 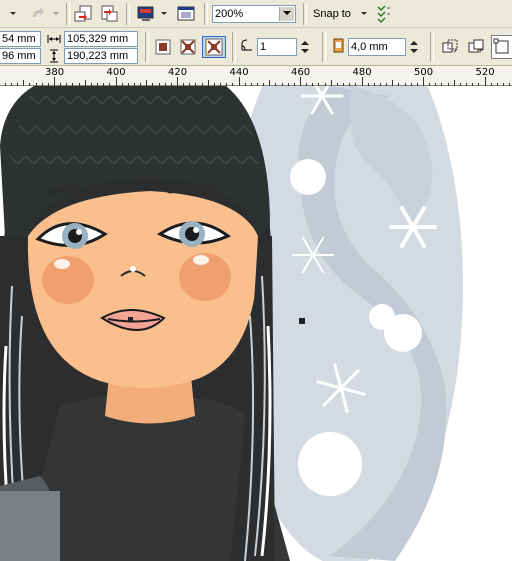 I want to click on nudge-spinner, so click(x=414, y=47).